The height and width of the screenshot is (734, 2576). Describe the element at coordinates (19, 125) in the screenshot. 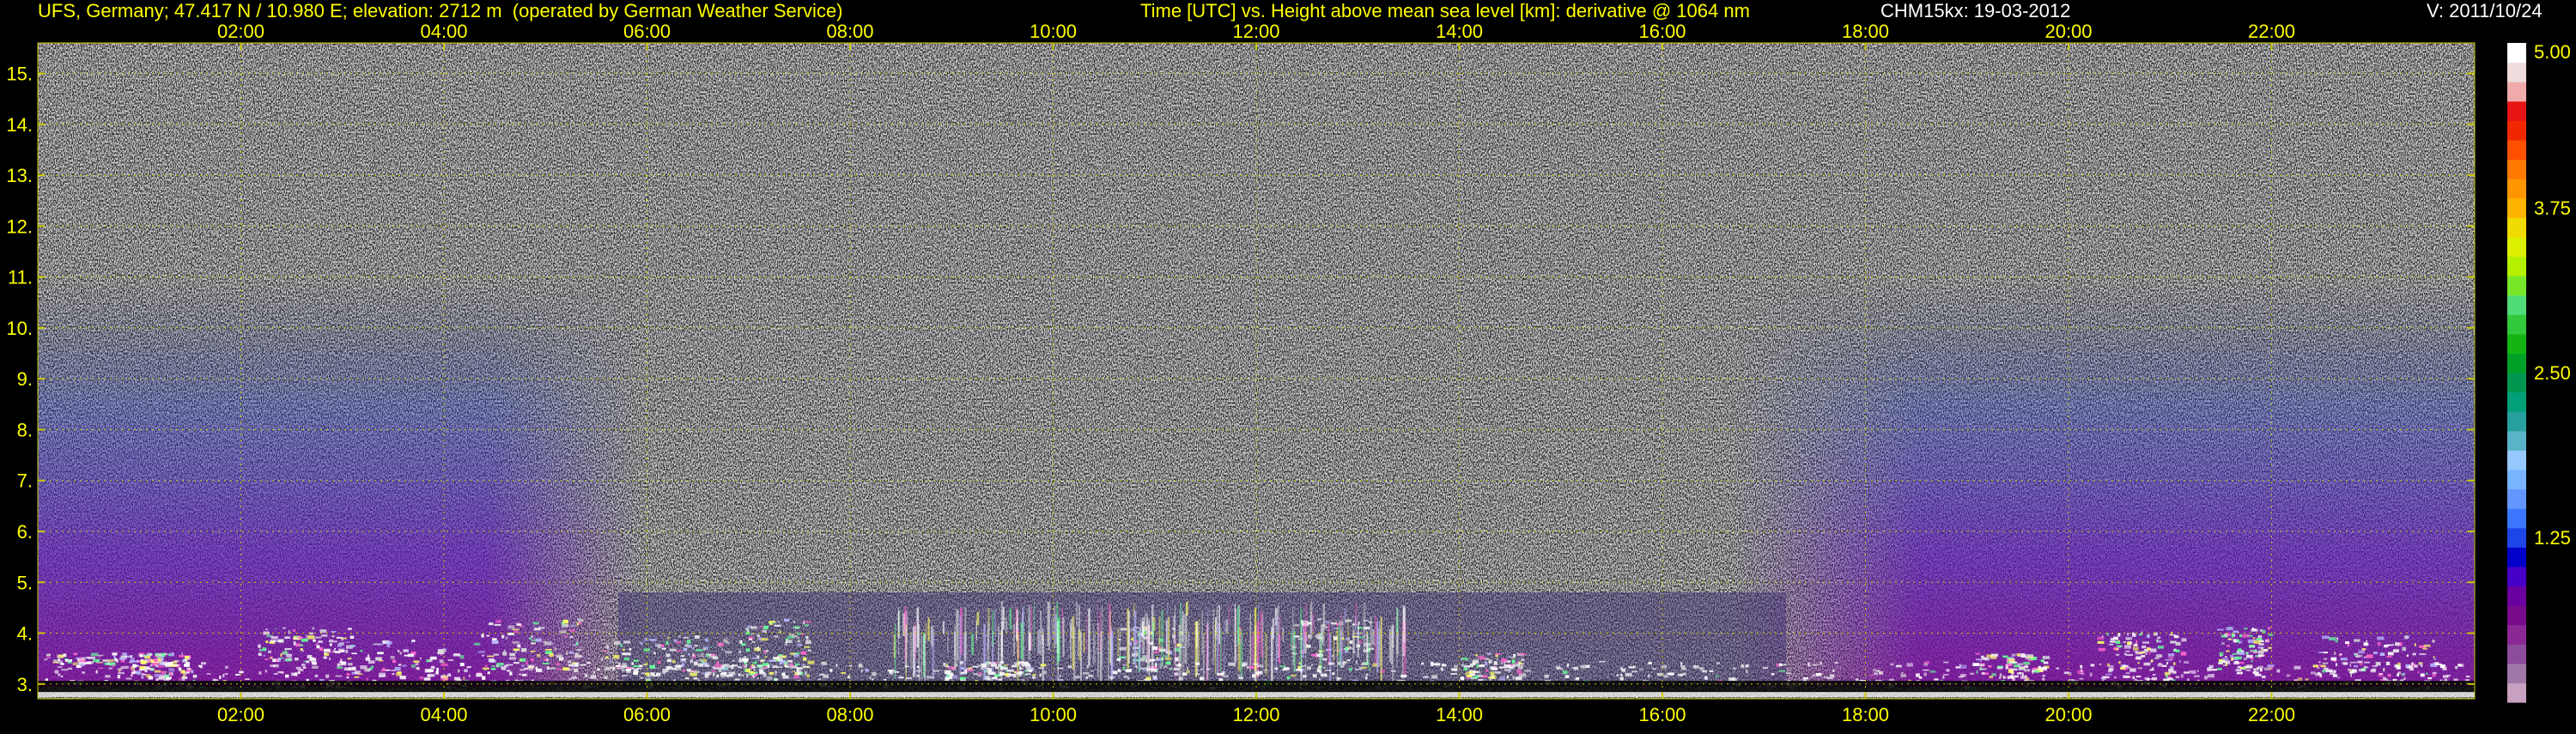

I see `y-tick-label: 14.` at that location.